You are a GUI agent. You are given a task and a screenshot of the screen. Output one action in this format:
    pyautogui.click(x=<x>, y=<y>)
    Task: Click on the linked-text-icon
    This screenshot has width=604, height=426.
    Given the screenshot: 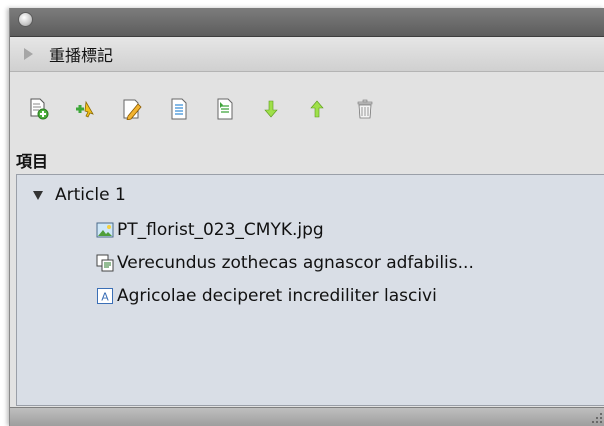 What is the action you would take?
    pyautogui.click(x=105, y=263)
    